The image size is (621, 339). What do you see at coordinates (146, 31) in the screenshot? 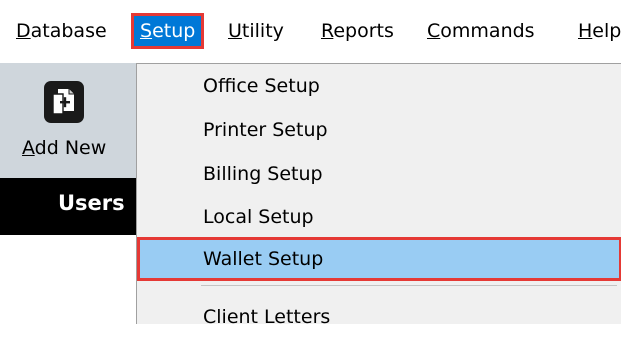
I see `menu-setup-mnemonic: S` at bounding box center [146, 31].